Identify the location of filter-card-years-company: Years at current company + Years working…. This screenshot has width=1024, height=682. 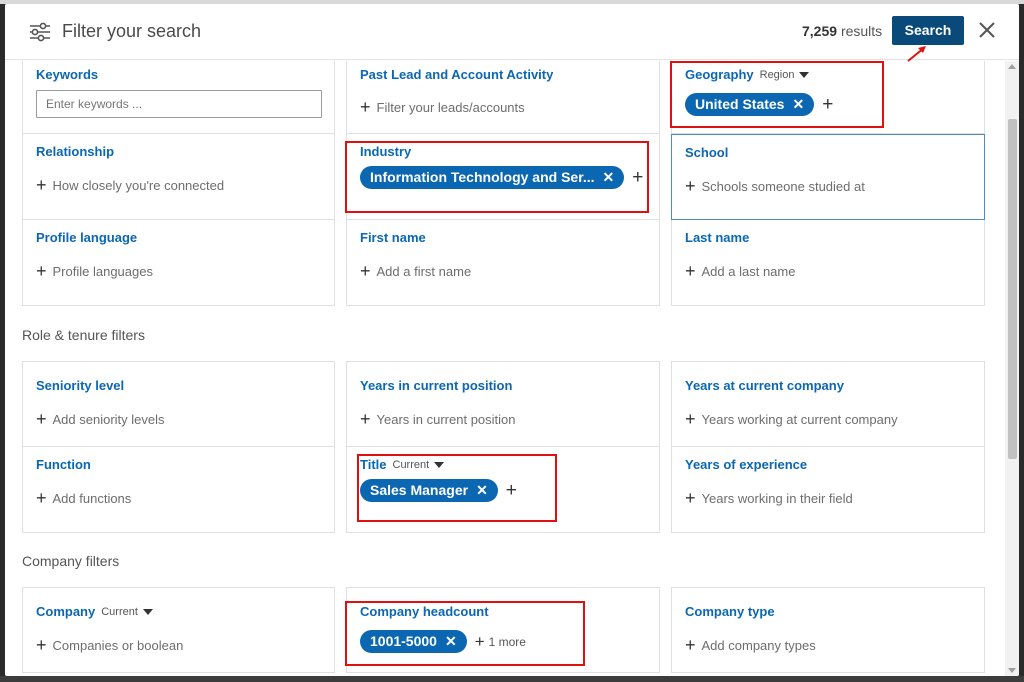
(828, 404).